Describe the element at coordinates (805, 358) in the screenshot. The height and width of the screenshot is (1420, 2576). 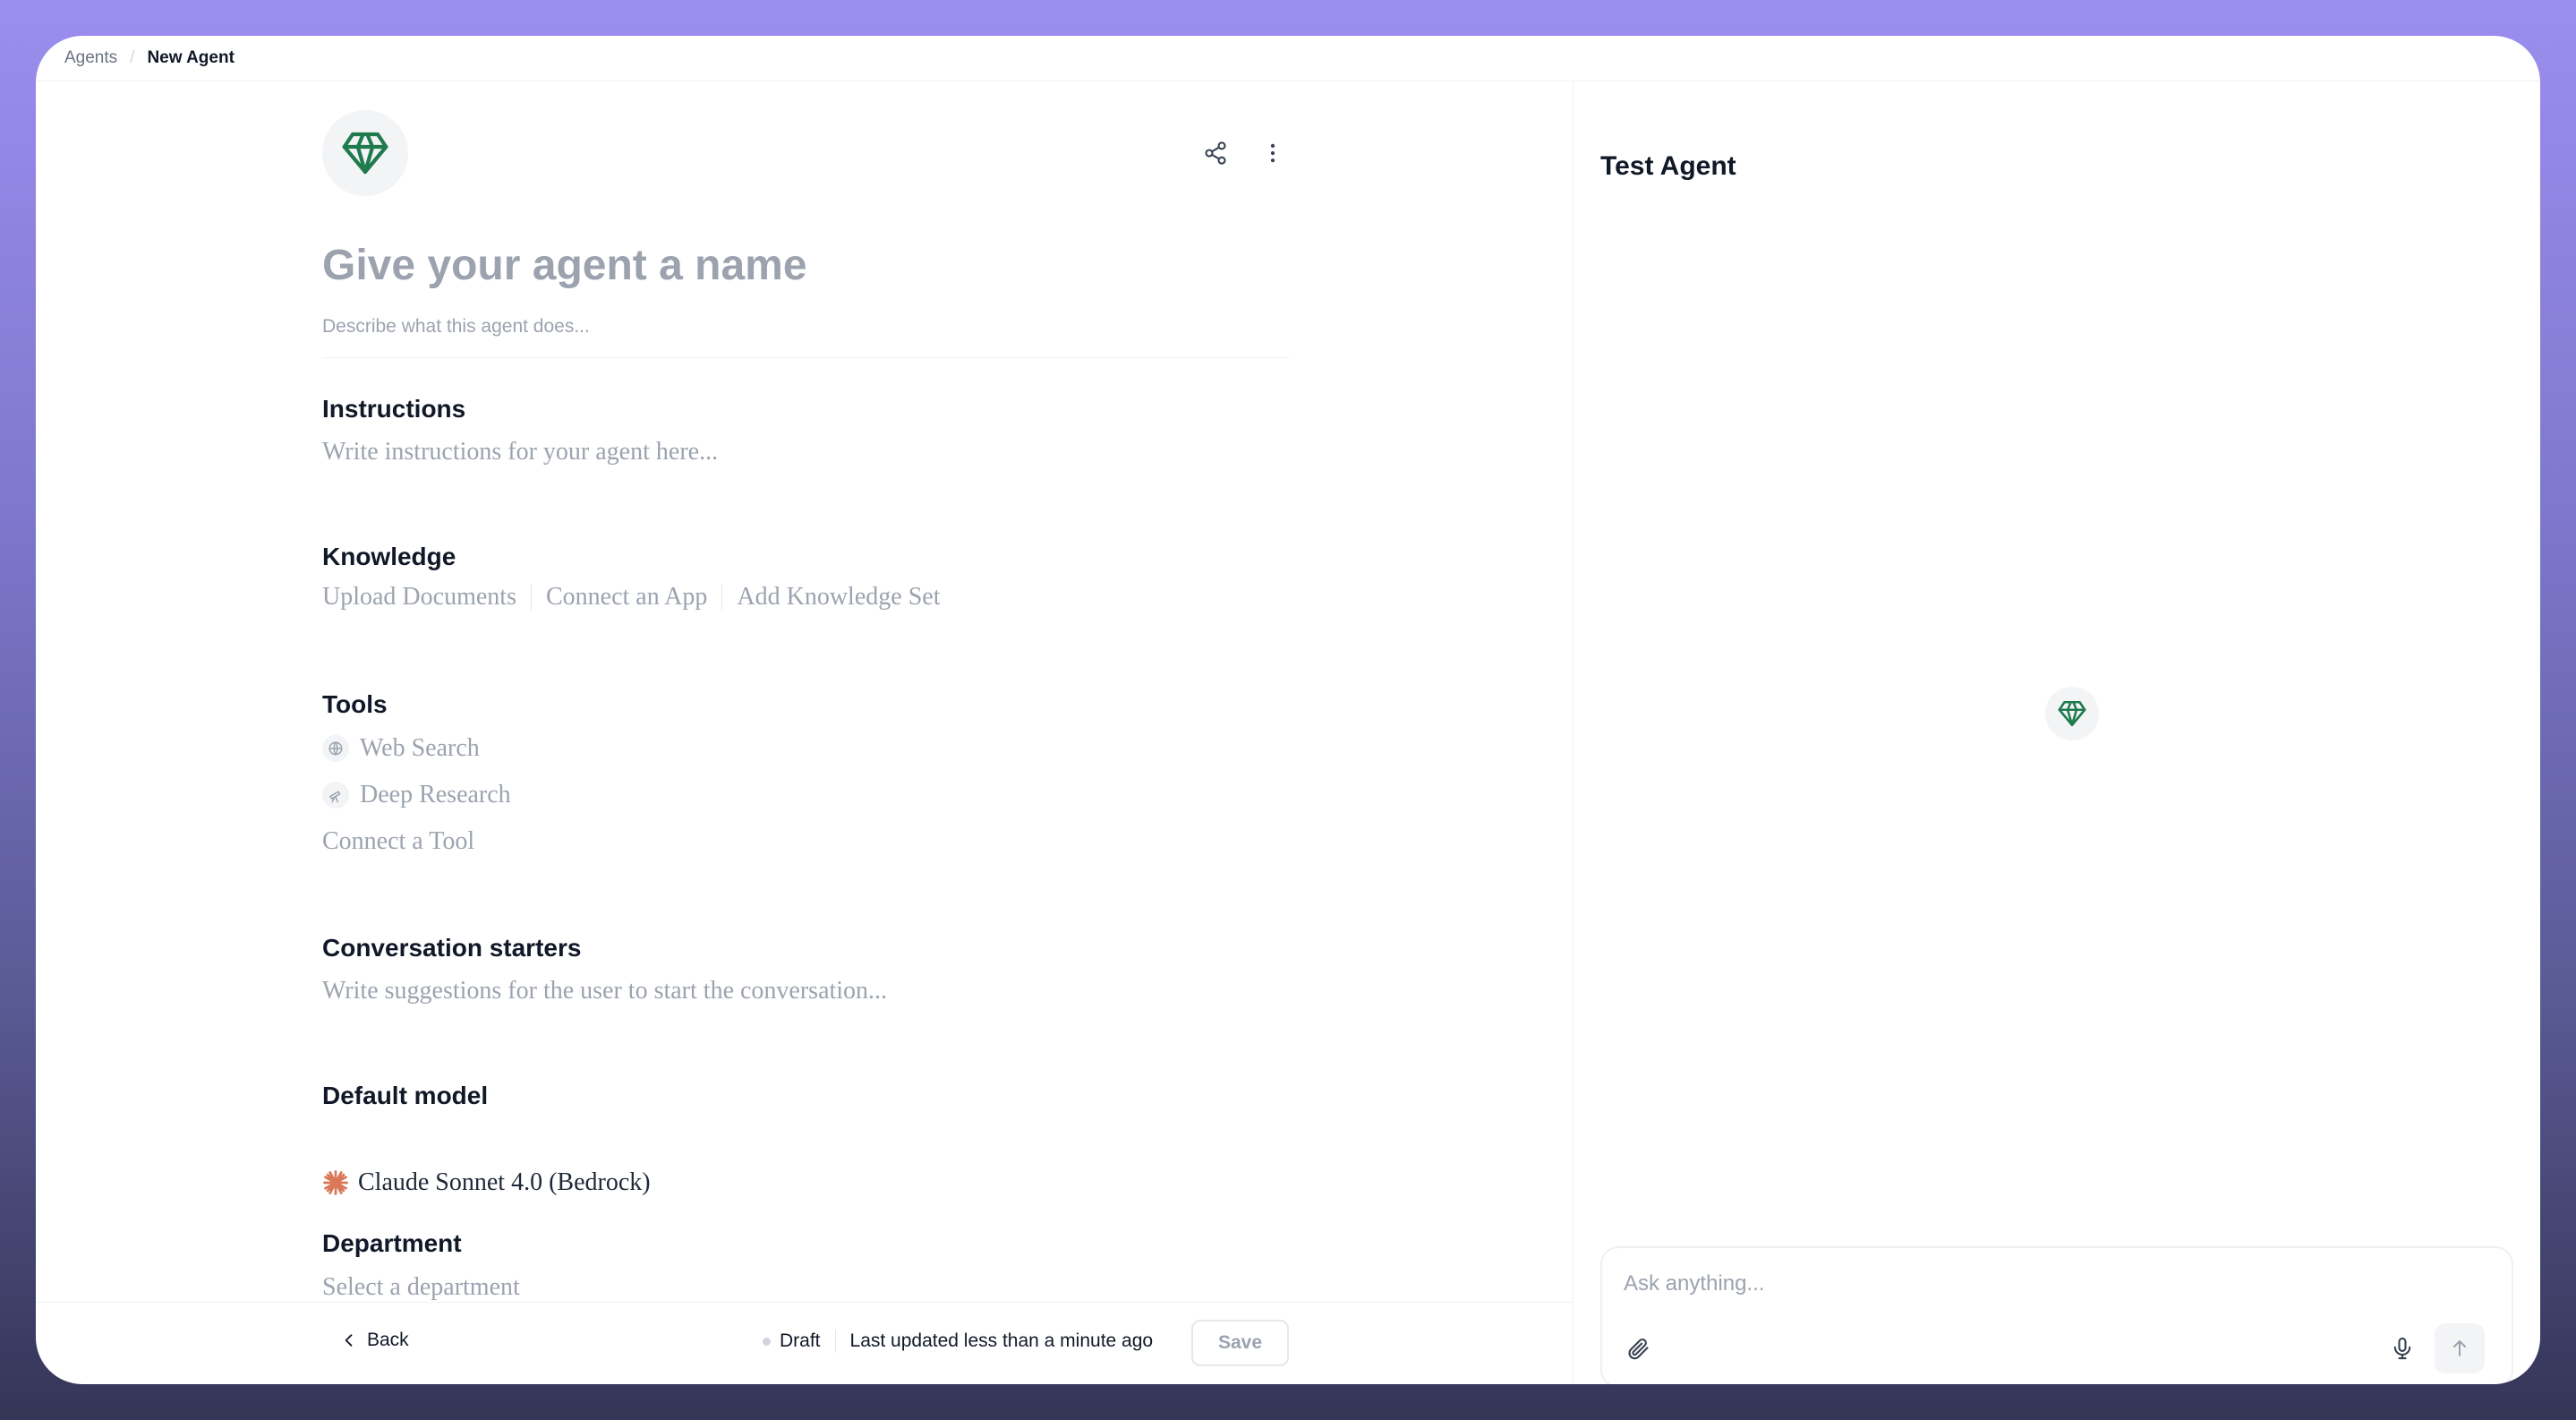
I see `header-divider` at that location.